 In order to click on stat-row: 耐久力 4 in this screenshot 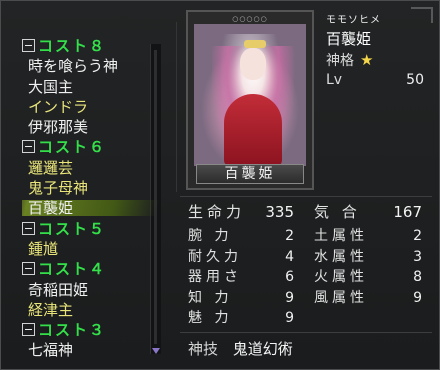, I will do `click(241, 257)`.